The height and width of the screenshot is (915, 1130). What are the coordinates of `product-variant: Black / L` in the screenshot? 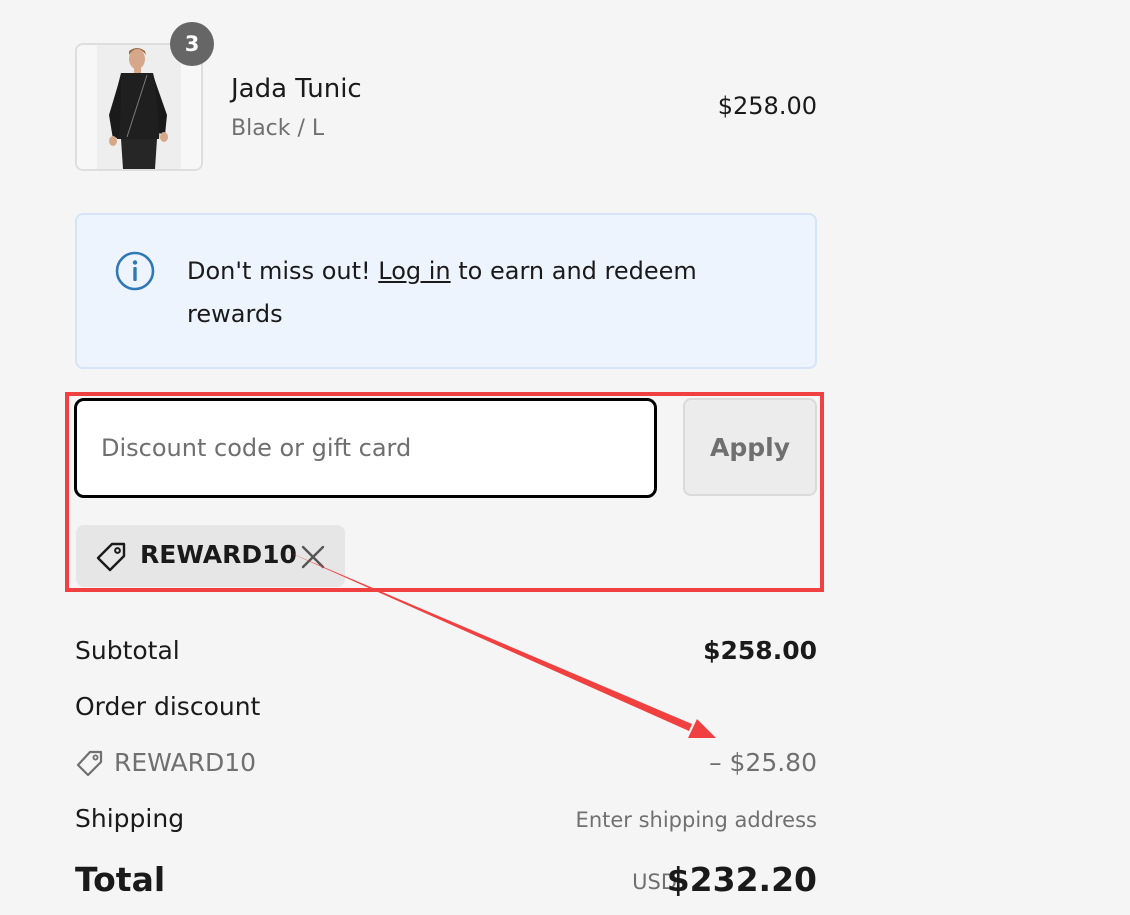 It's located at (278, 128).